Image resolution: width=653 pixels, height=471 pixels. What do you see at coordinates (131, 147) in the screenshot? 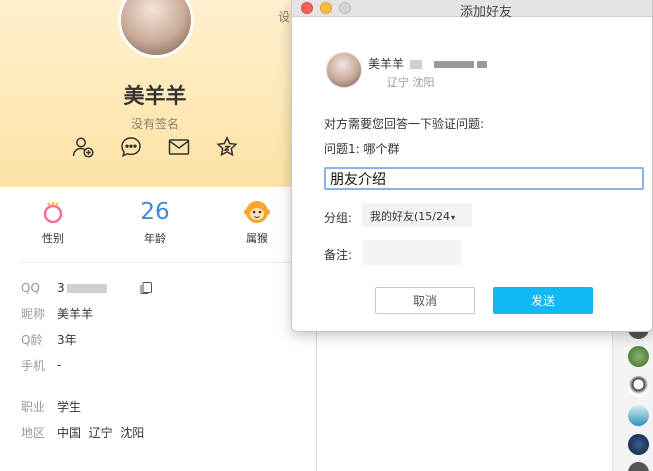
I see `message-icon` at bounding box center [131, 147].